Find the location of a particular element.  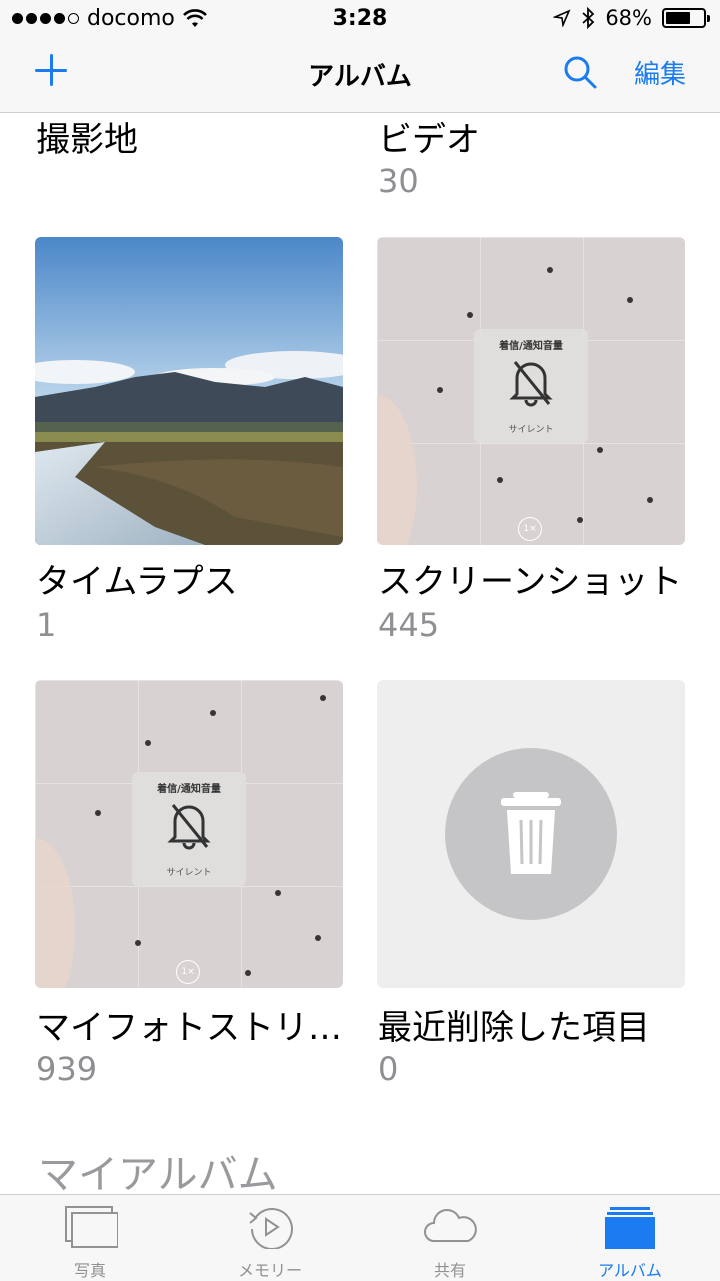

album-thumb-screenshots: 着信/通知音量 サイレント 1× is located at coordinates (531, 391).